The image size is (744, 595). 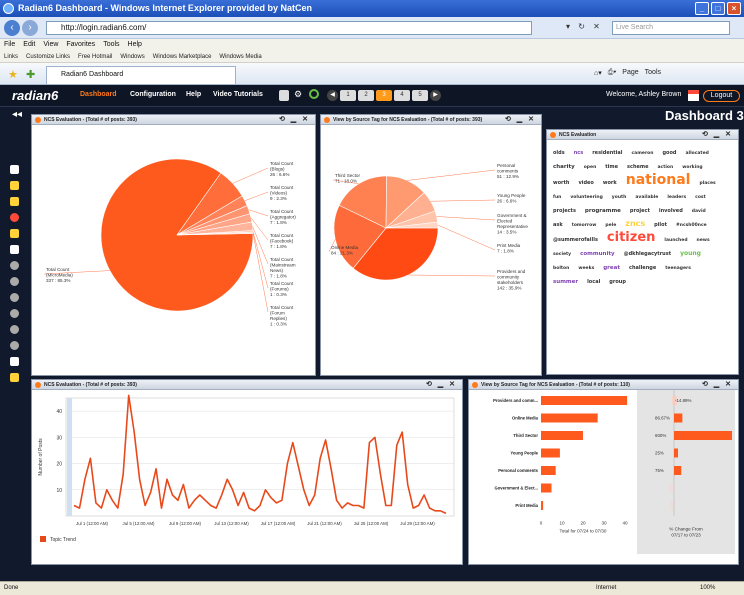 What do you see at coordinates (630, 73) in the screenshot?
I see `page-menu: Page` at bounding box center [630, 73].